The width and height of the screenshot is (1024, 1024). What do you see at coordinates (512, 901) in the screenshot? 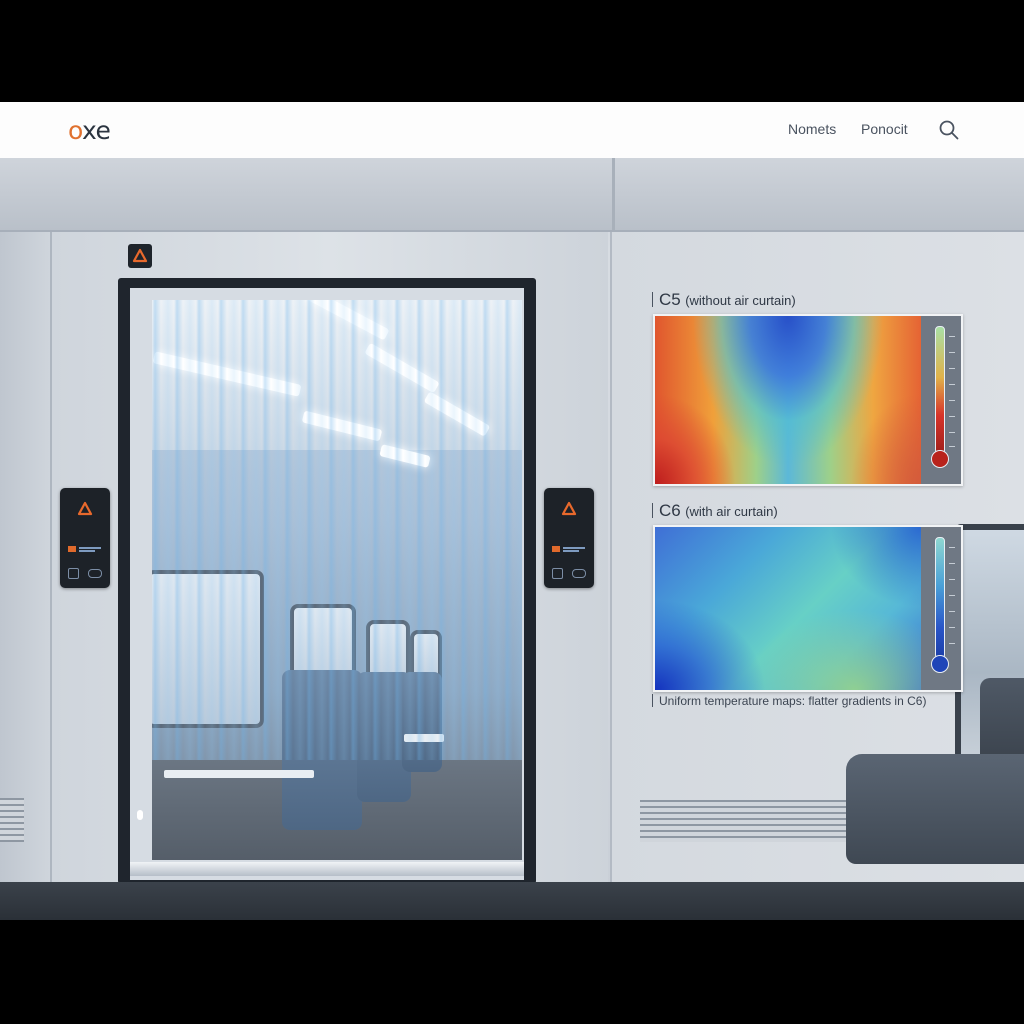
I see `floor` at bounding box center [512, 901].